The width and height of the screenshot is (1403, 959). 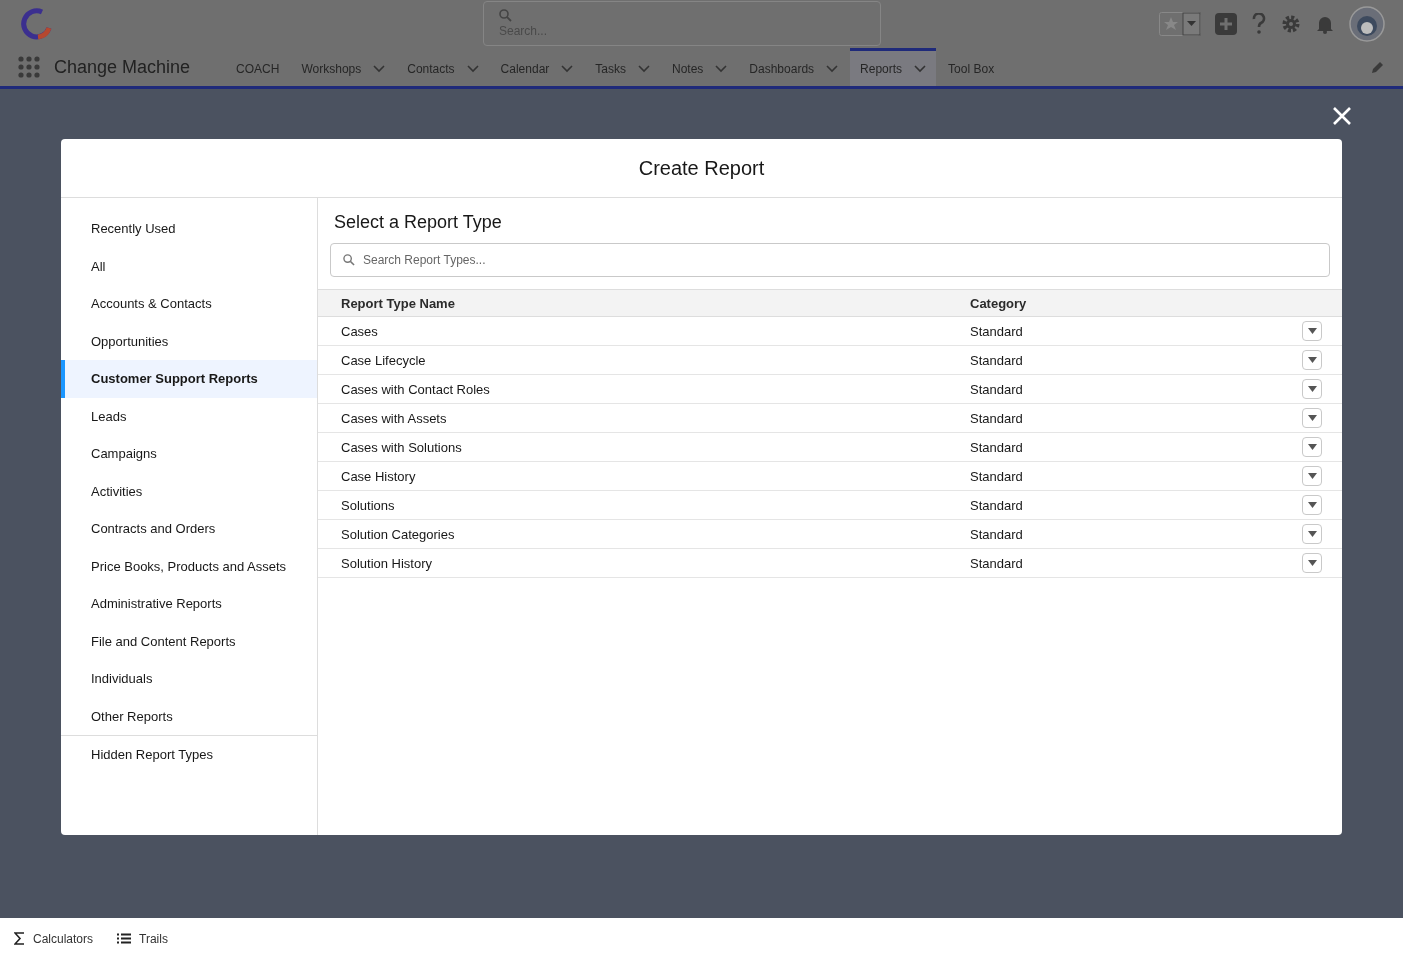 I want to click on column-header: Report Type Name, so click(x=398, y=303).